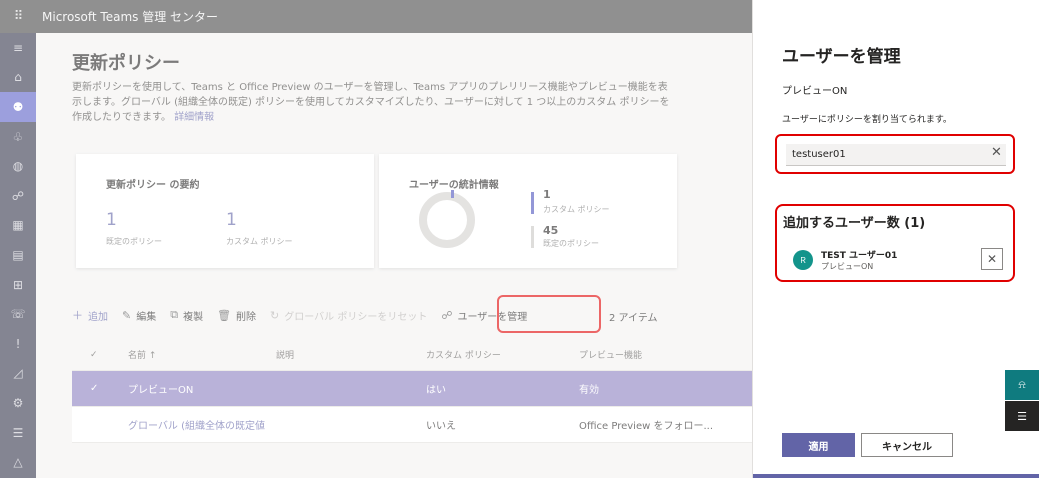  Describe the element at coordinates (633, 318) in the screenshot. I see `item-count: 2 アイテム` at that location.